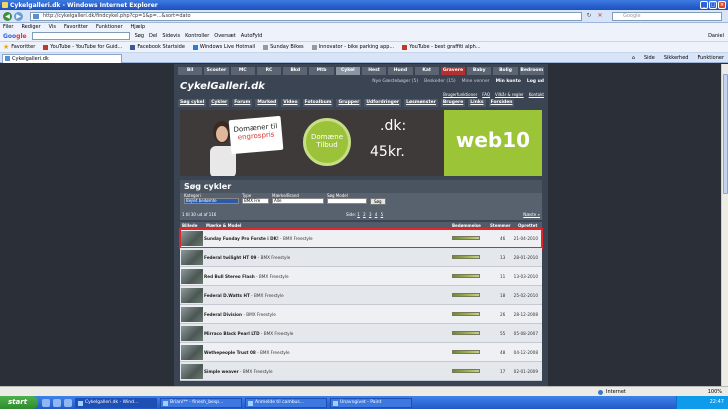 Image resolution: width=728 pixels, height=409 pixels. What do you see at coordinates (321, 71) in the screenshot?
I see `cat-mtb: Mtb` at bounding box center [321, 71].